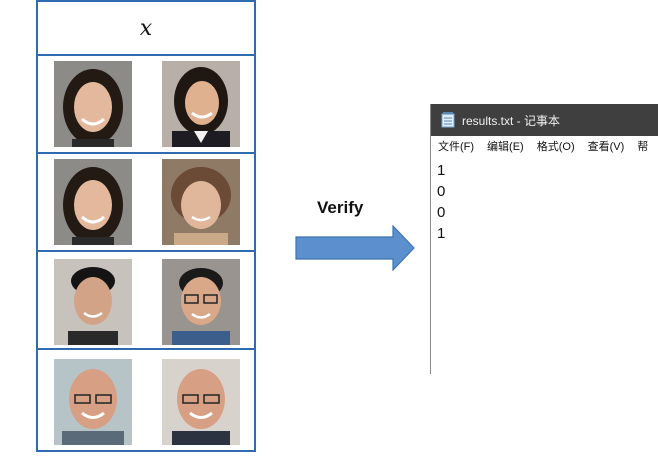  What do you see at coordinates (511, 120) in the screenshot?
I see `window-title: results.txt - 记事本` at bounding box center [511, 120].